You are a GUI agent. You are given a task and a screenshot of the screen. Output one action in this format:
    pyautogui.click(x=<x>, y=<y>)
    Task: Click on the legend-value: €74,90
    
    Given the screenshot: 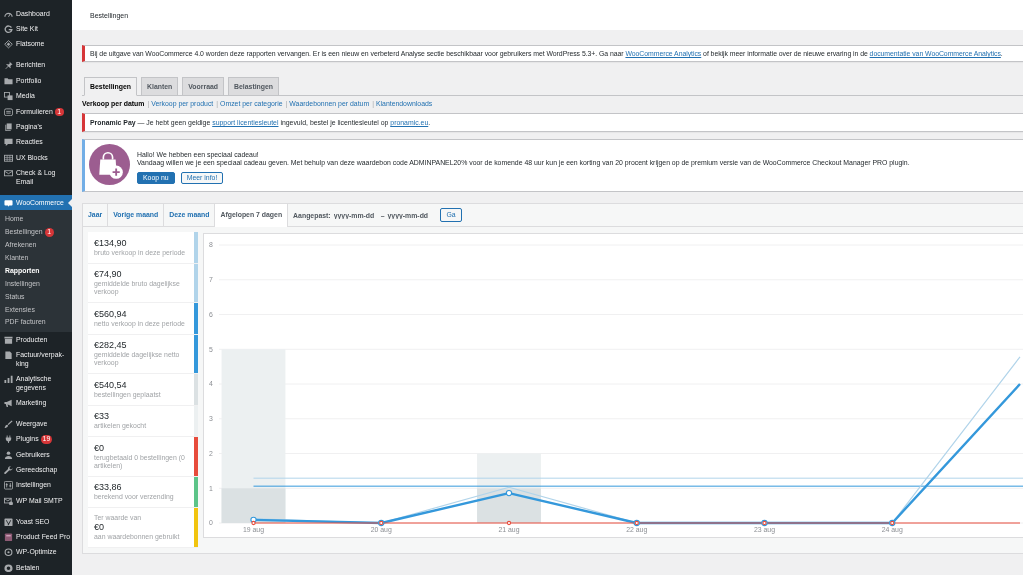 What is the action you would take?
    pyautogui.click(x=108, y=275)
    